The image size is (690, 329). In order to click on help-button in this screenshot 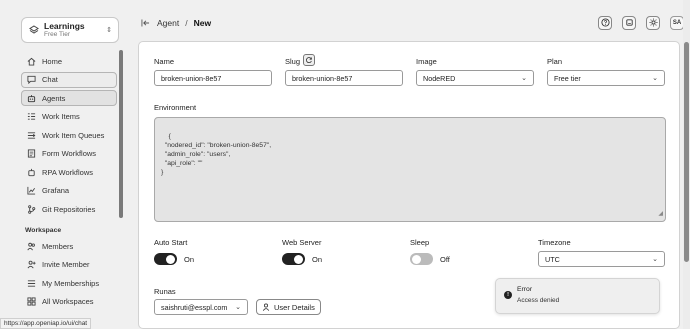, I will do `click(605, 23)`.